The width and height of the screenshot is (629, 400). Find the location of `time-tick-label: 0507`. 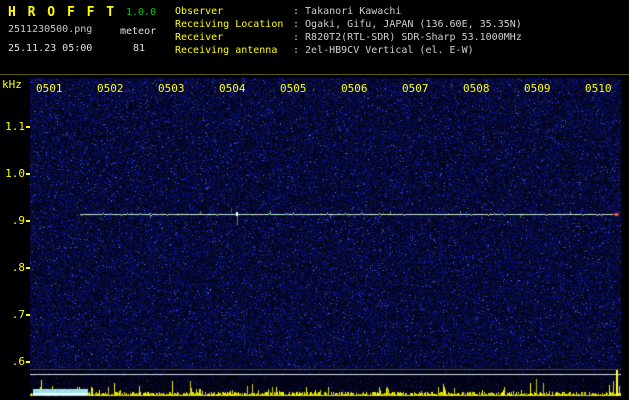

time-tick-label: 0507 is located at coordinates (415, 88).